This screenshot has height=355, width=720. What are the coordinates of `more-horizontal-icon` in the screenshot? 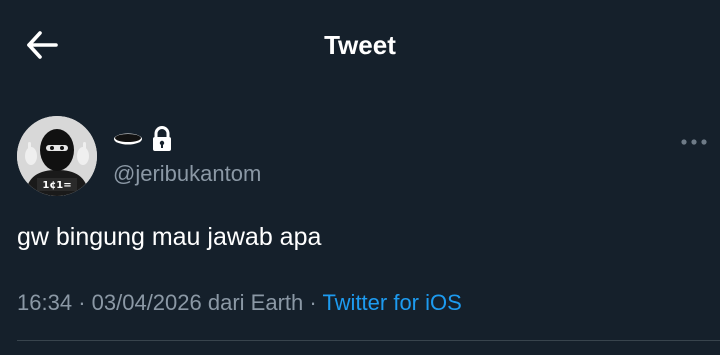 It's located at (694, 142).